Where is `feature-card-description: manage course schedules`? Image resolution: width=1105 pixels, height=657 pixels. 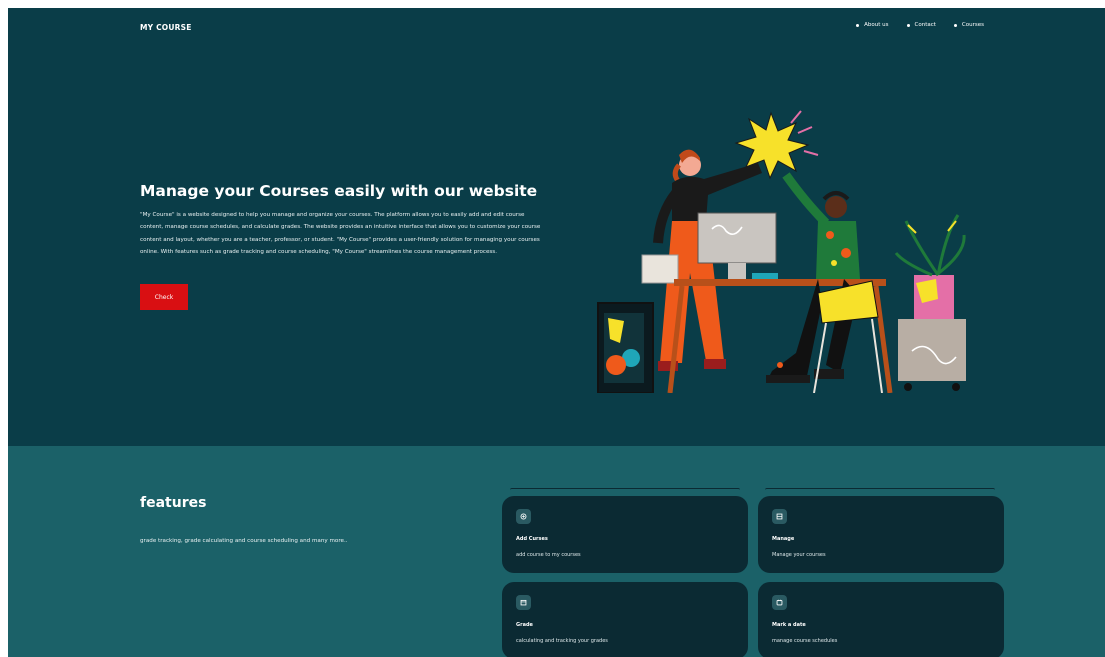
feature-card-description: manage course schedules is located at coordinates (805, 641).